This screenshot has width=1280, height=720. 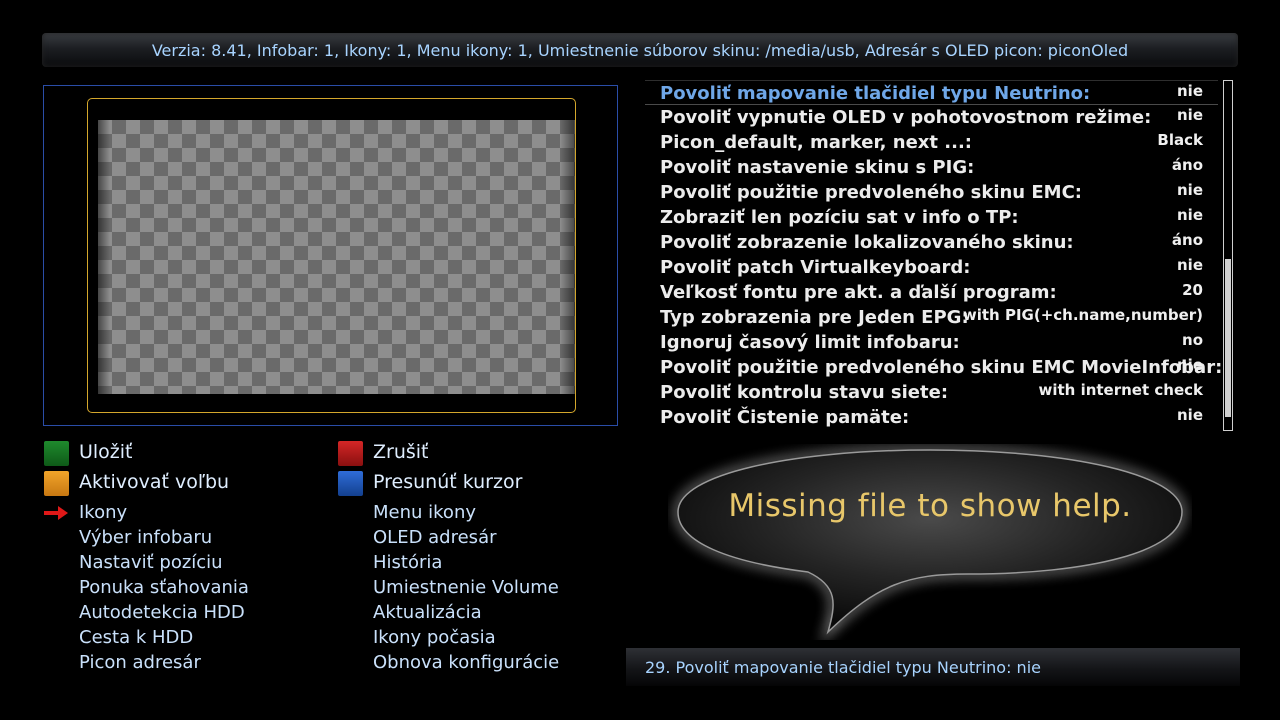 What do you see at coordinates (151, 562) in the screenshot?
I see `submenu-item: Nastaviť pozíciu` at bounding box center [151, 562].